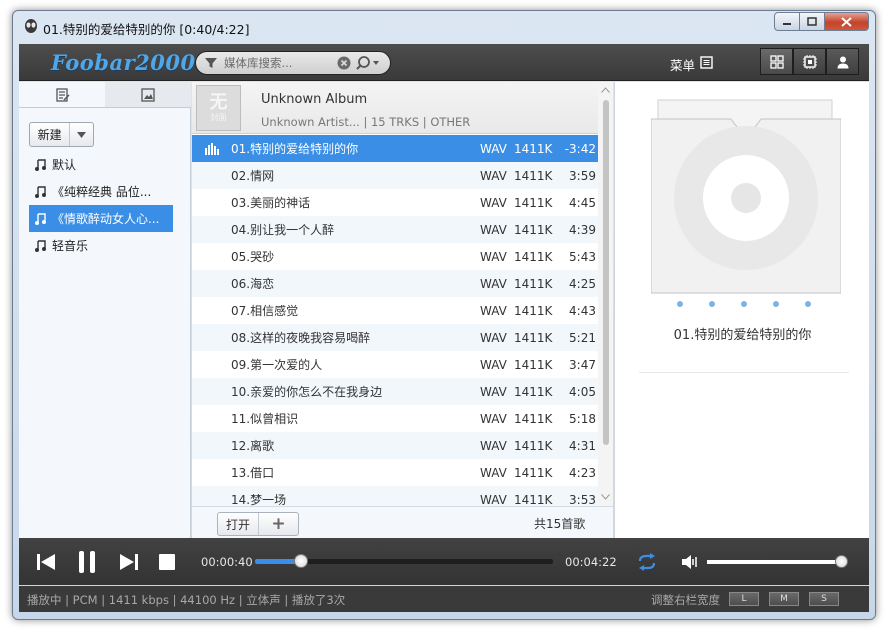 This screenshot has height=639, width=896. Describe the element at coordinates (395, 337) in the screenshot. I see `track-row: 08.这样的夜晚我容易喝醉 WAV 1411K 5:21` at that location.